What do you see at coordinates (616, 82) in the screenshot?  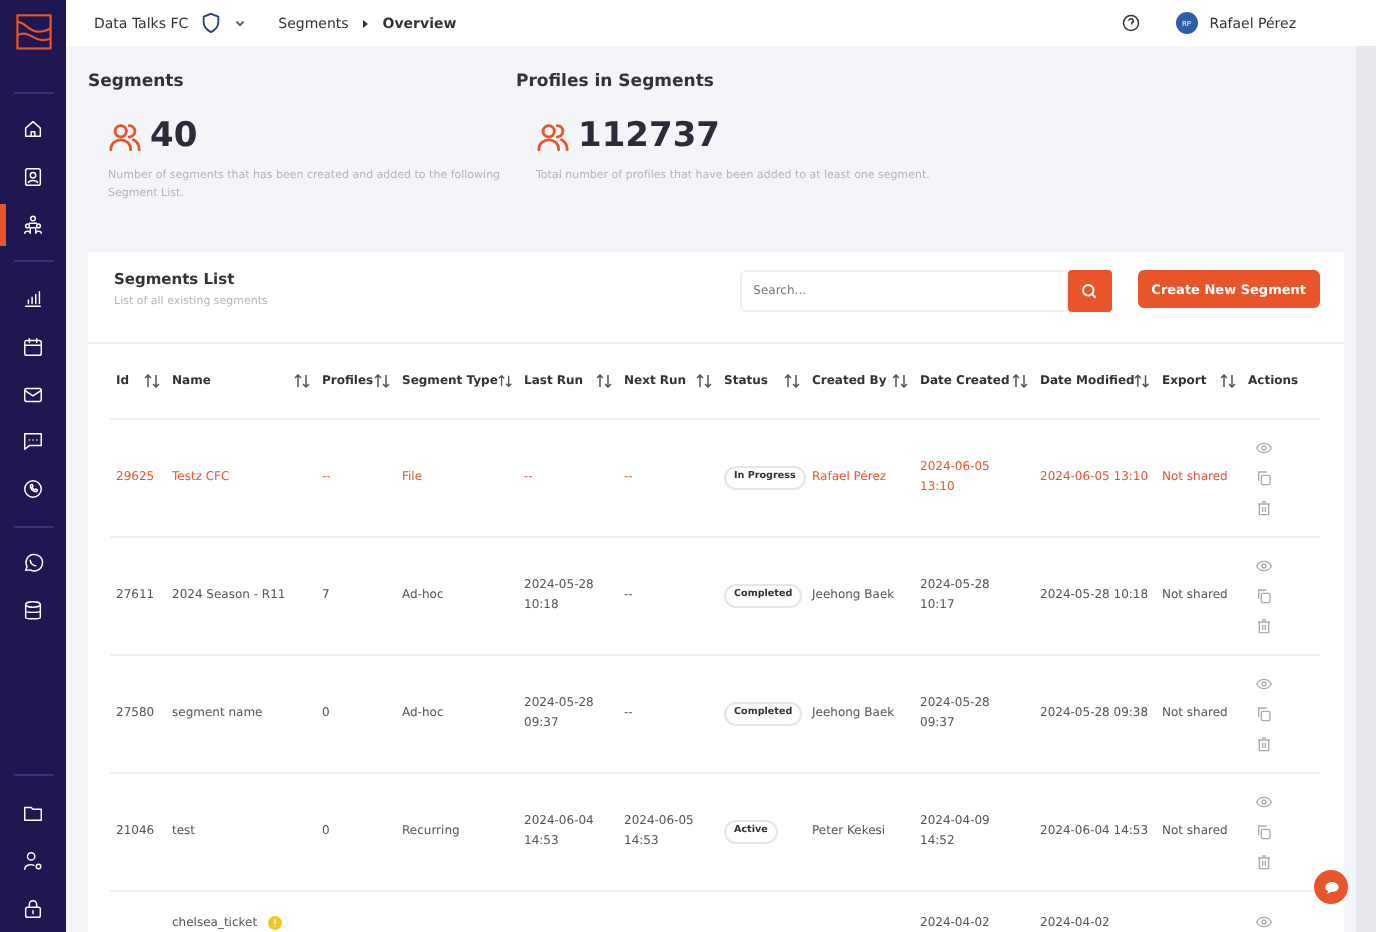 I see `stat-title: Profiles in Segments` at bounding box center [616, 82].